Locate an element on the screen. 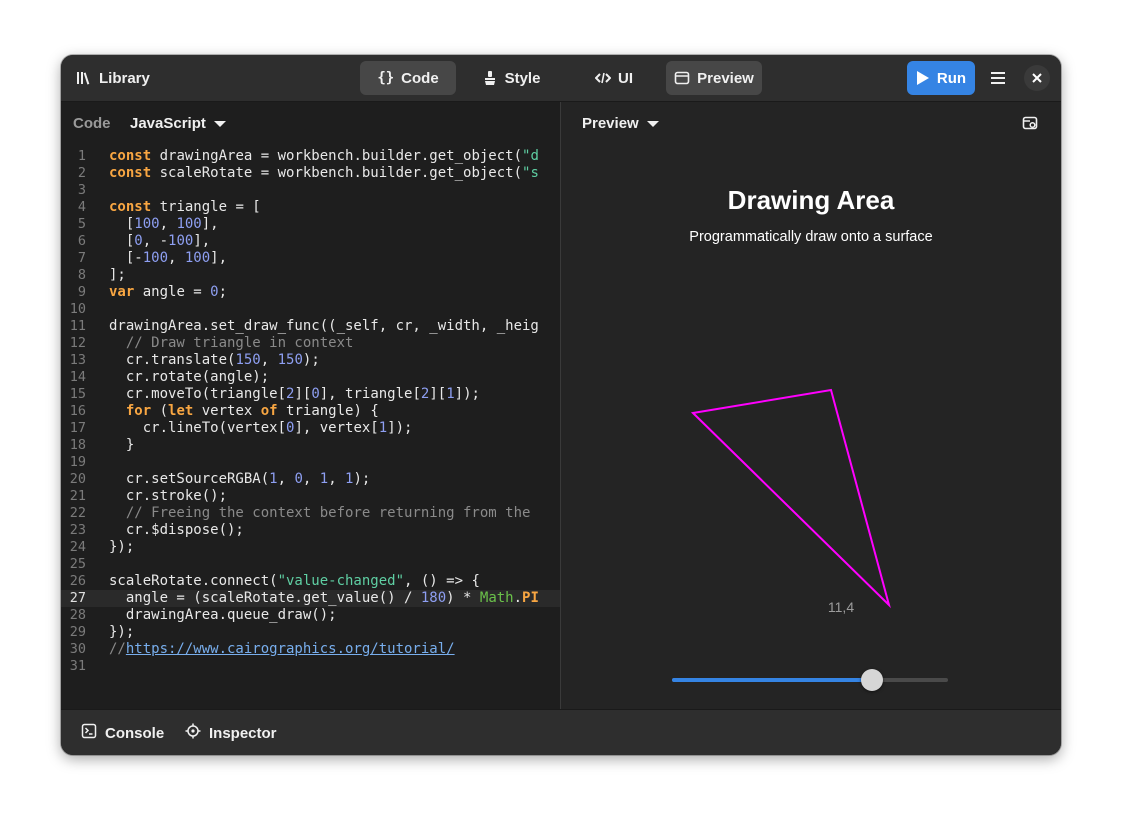  code-line: 10 is located at coordinates (310, 309).